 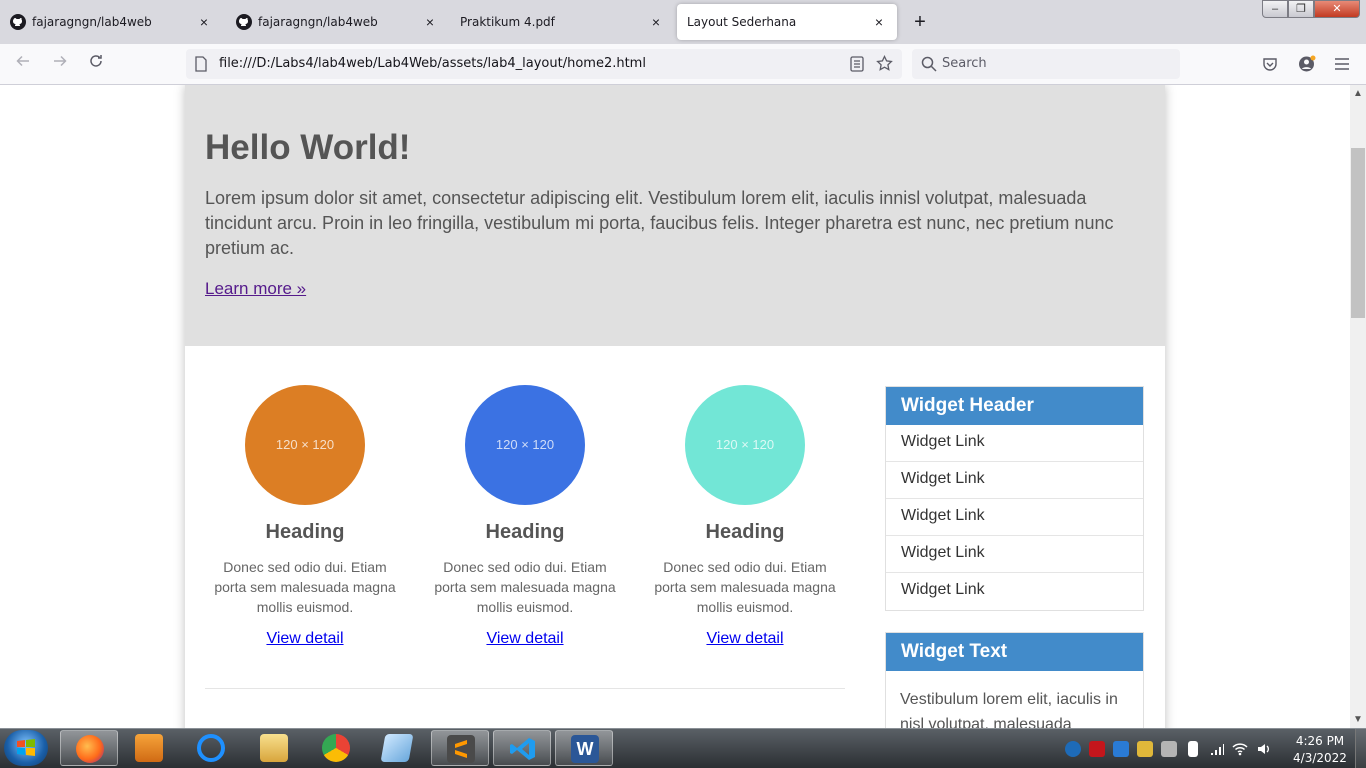 I want to click on pocket-icon, so click(x=1270, y=64).